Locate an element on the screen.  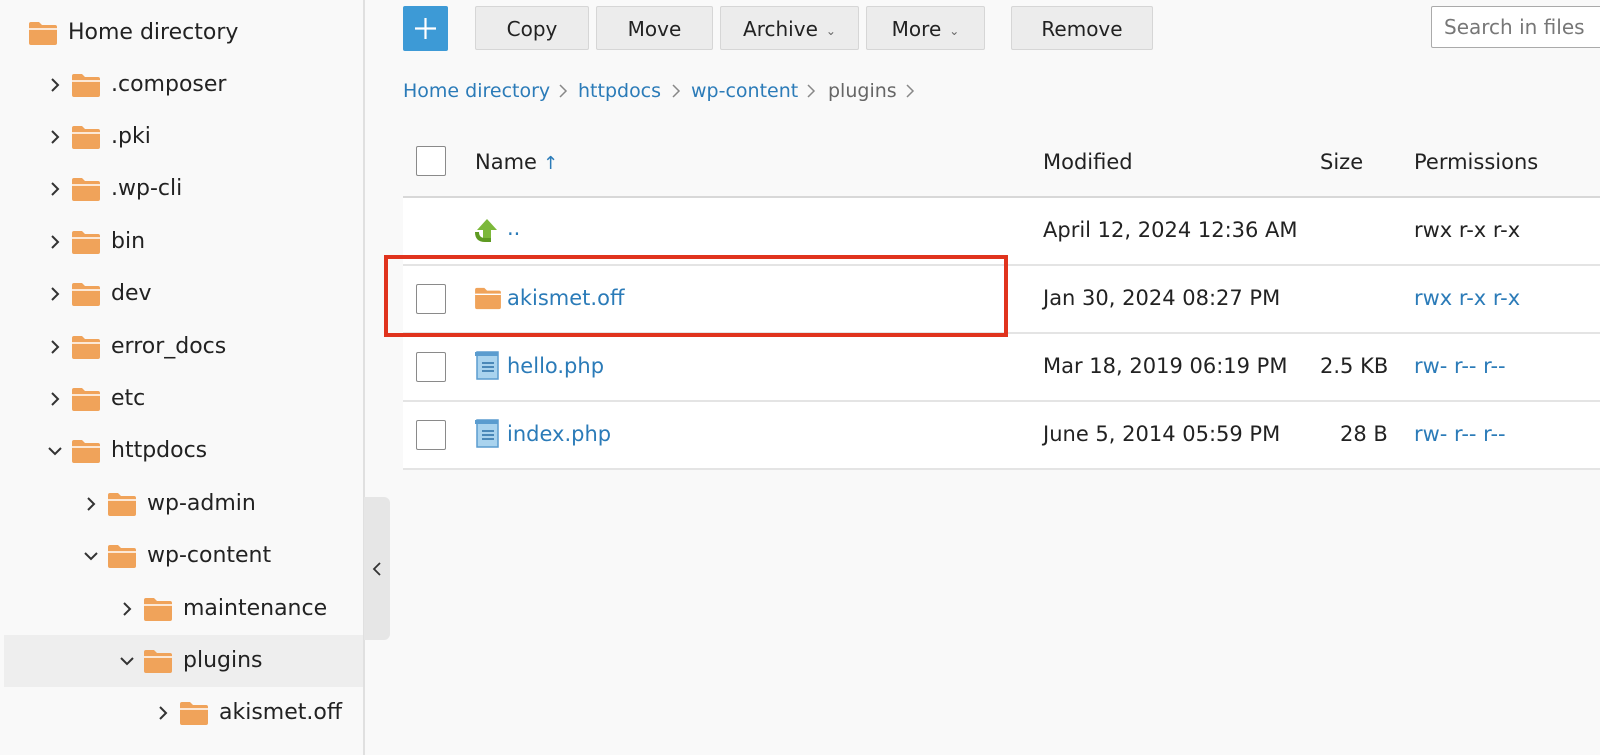
tree-item-bin: bin is located at coordinates (181, 242).